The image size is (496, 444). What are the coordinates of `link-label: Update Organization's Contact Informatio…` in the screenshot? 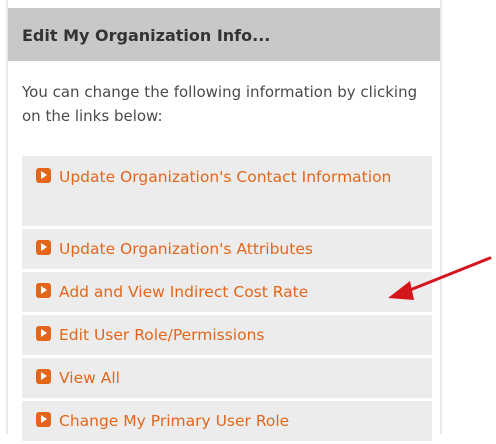 It's located at (225, 177).